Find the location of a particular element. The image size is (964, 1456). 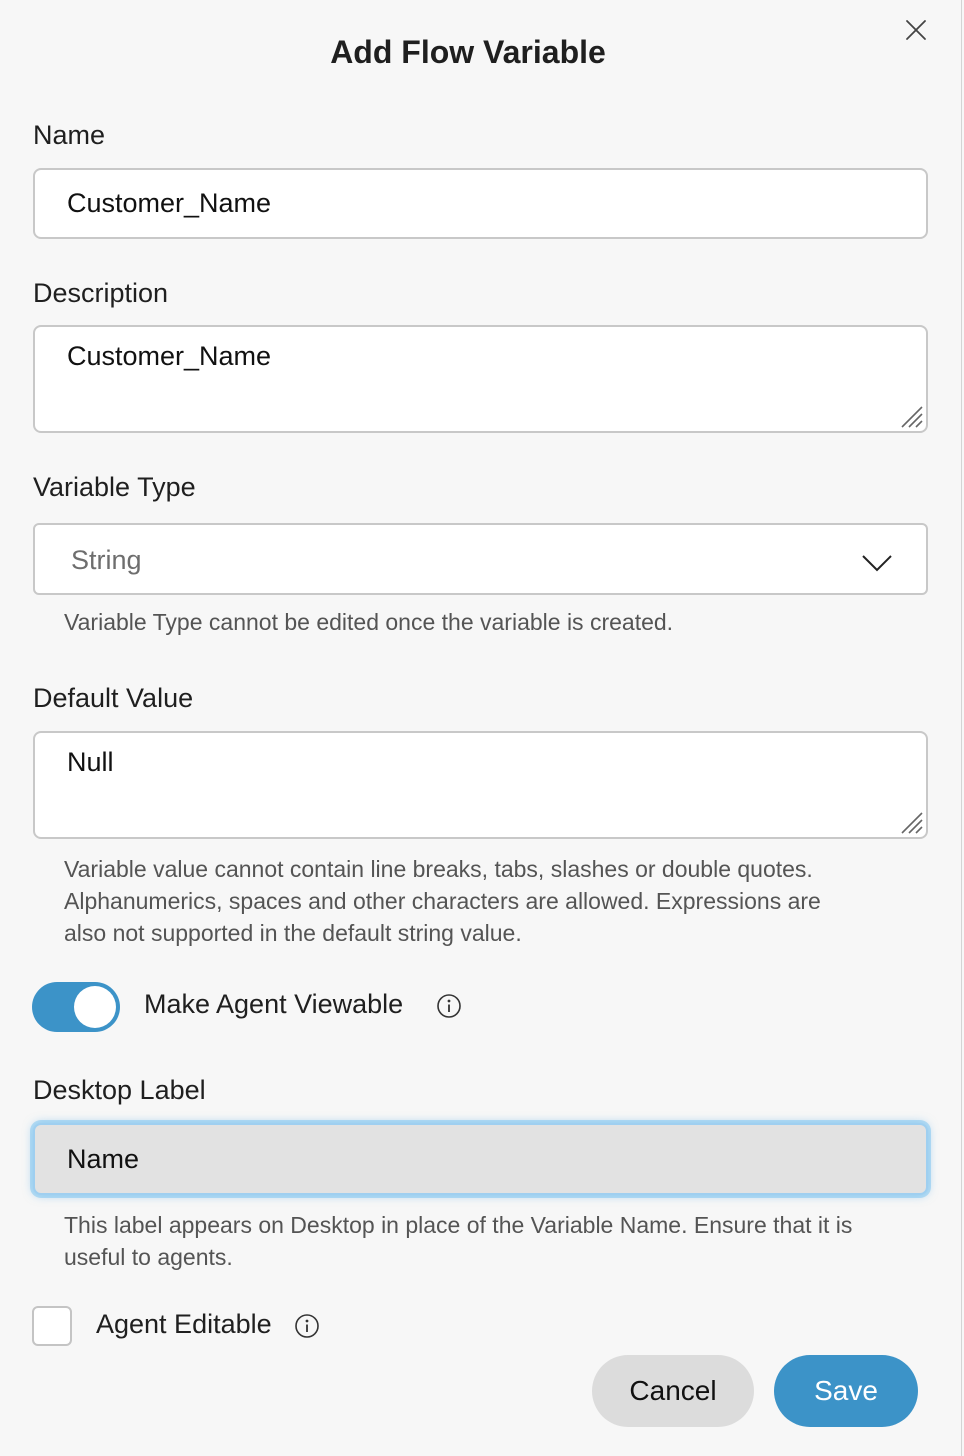

agent-editable-label: Agent Editable is located at coordinates (184, 1324).